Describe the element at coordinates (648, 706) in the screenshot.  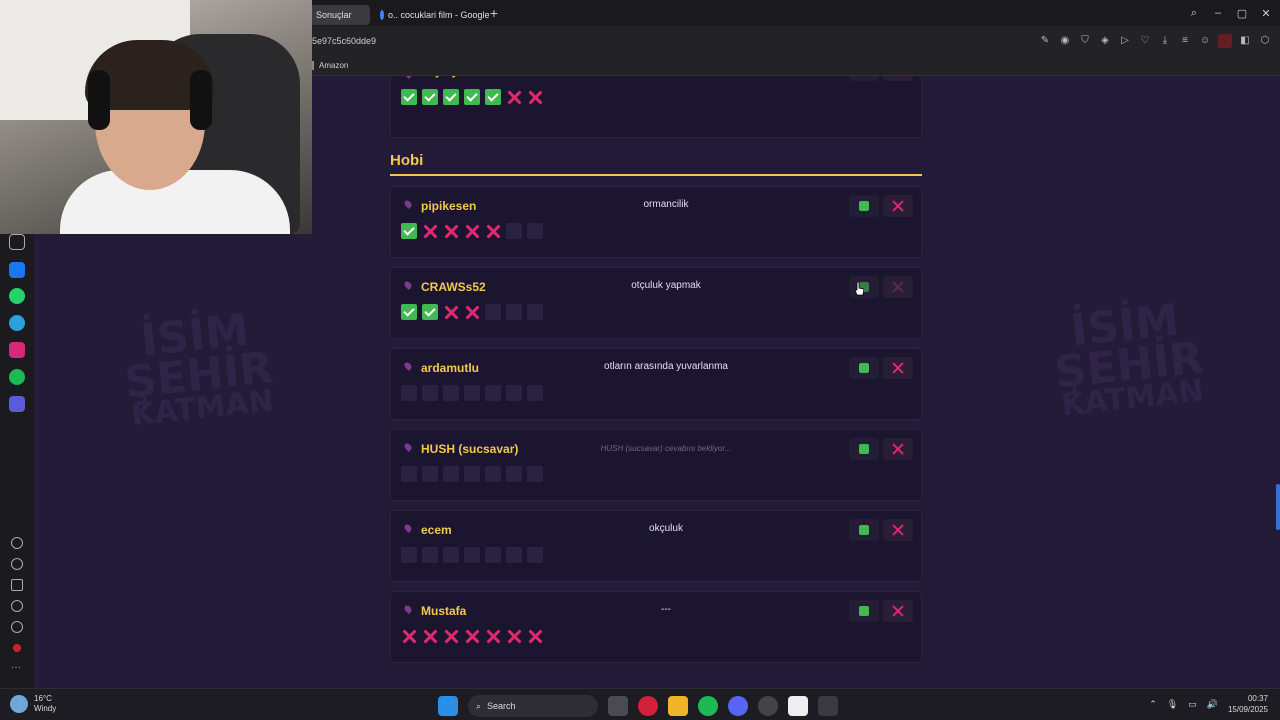
I see `opera-icon` at that location.